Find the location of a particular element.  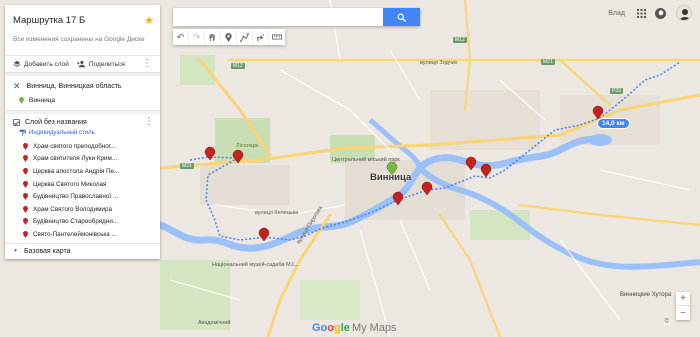

urban-area is located at coordinates (245, 185).